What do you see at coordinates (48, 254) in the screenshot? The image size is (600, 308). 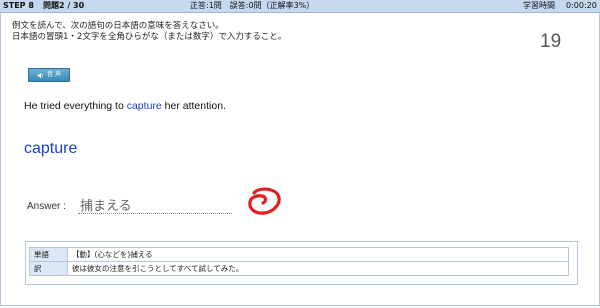 I see `info-head-word: 単語` at bounding box center [48, 254].